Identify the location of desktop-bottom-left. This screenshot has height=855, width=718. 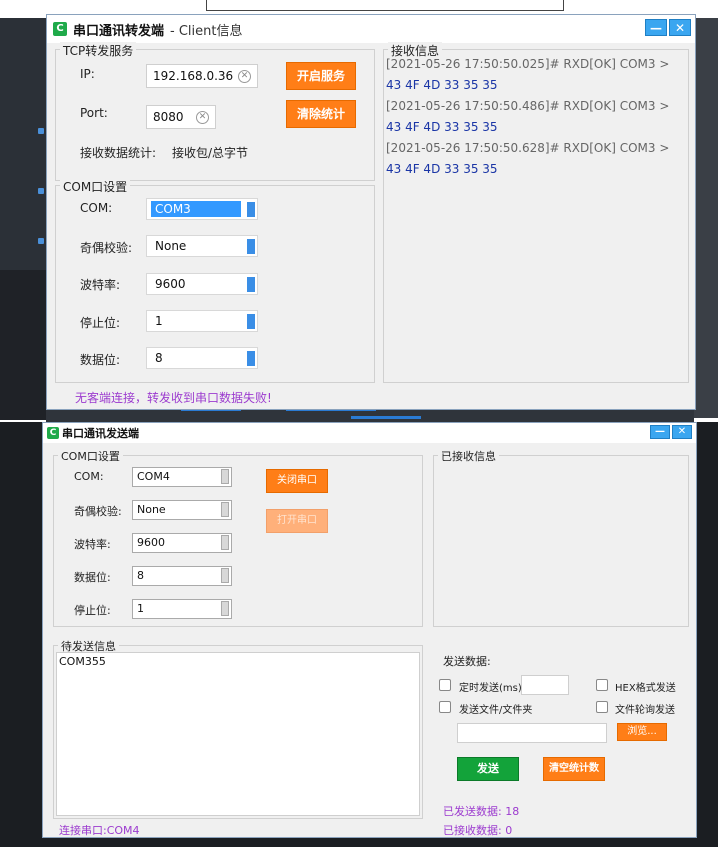
(21, 634).